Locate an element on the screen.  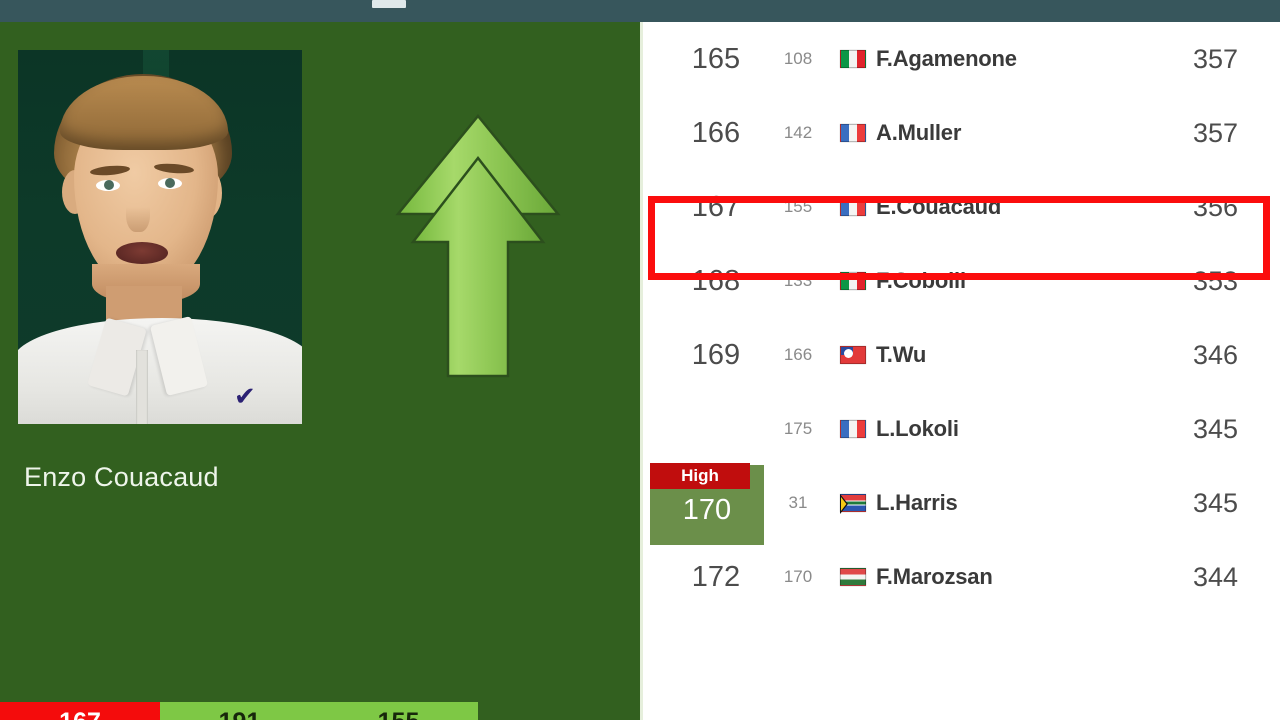
row-player: L.Harris is located at coordinates (899, 503).